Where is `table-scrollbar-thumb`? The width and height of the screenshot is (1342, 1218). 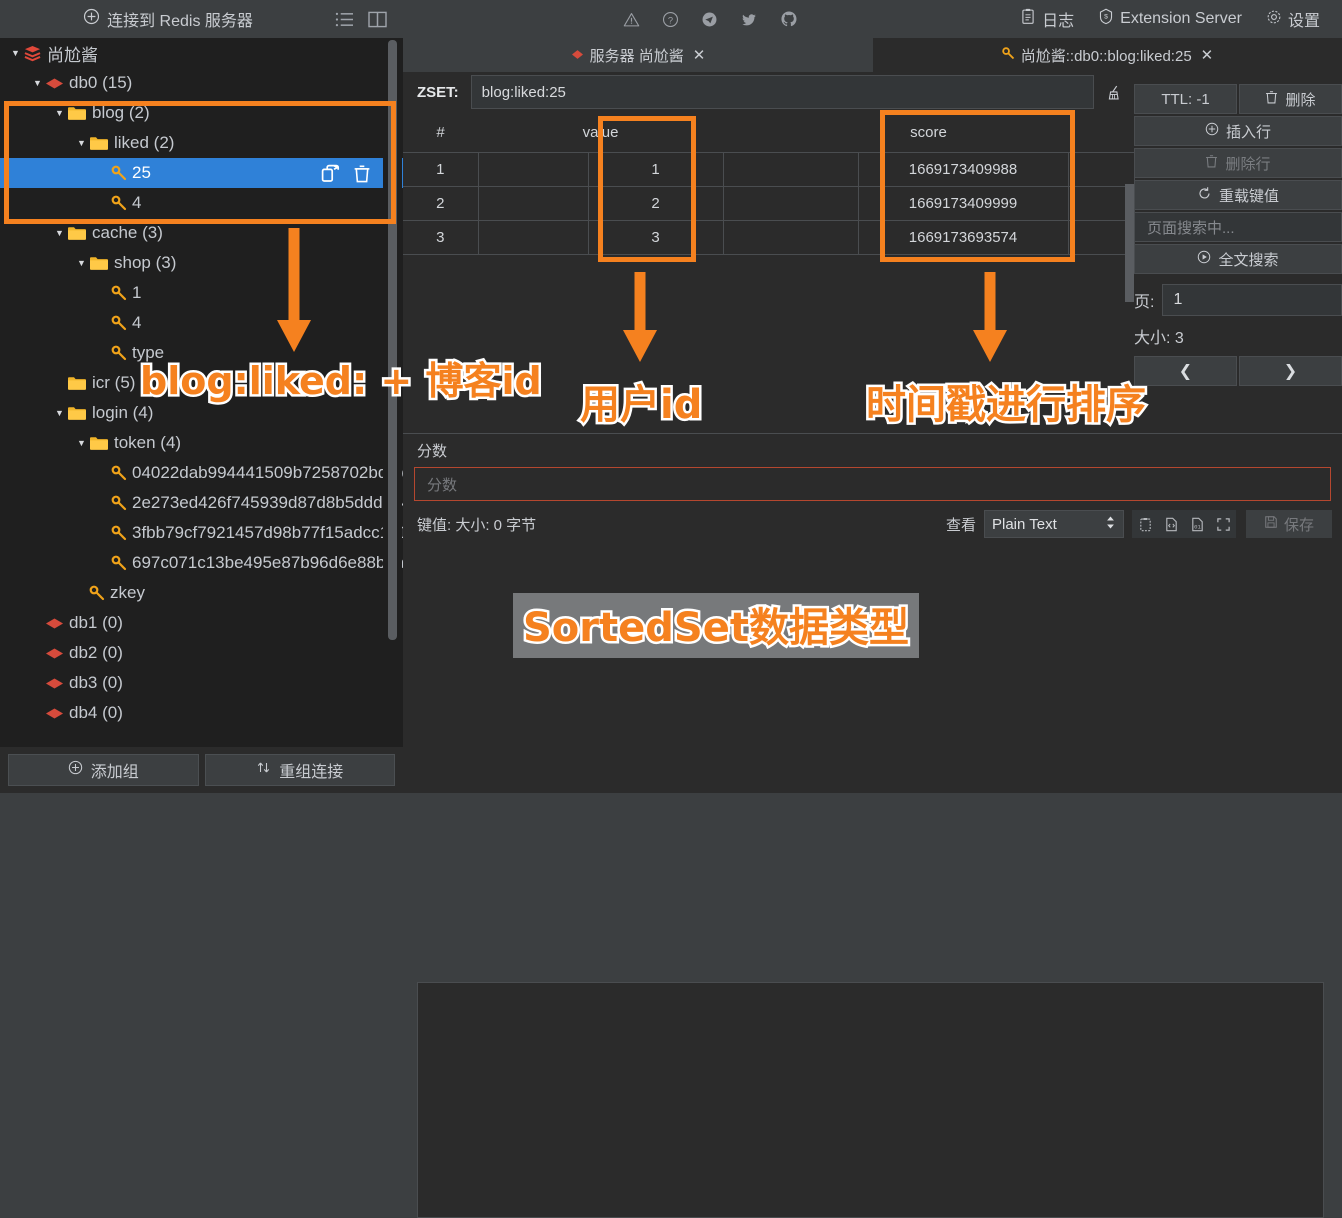
table-scrollbar-thumb is located at coordinates (1129, 243).